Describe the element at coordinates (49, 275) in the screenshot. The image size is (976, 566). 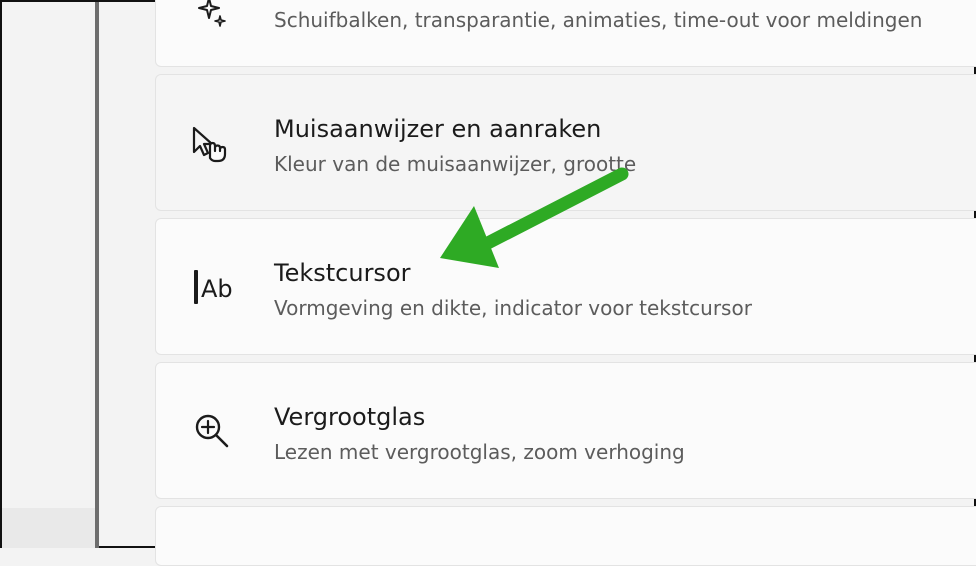
I see `navigation-pane` at that location.